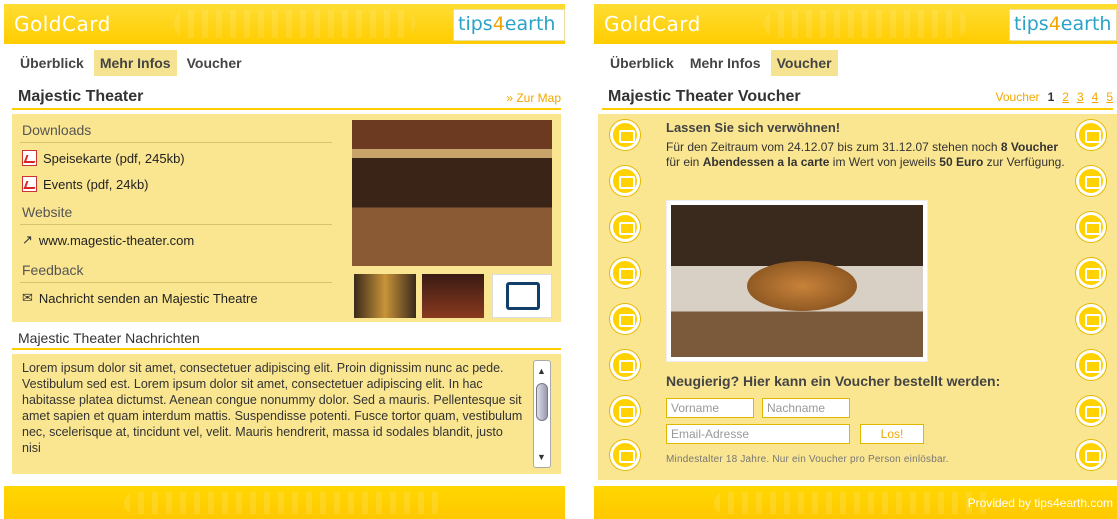 The image size is (1117, 519). I want to click on external-link-icon: ↗, so click(27, 239).